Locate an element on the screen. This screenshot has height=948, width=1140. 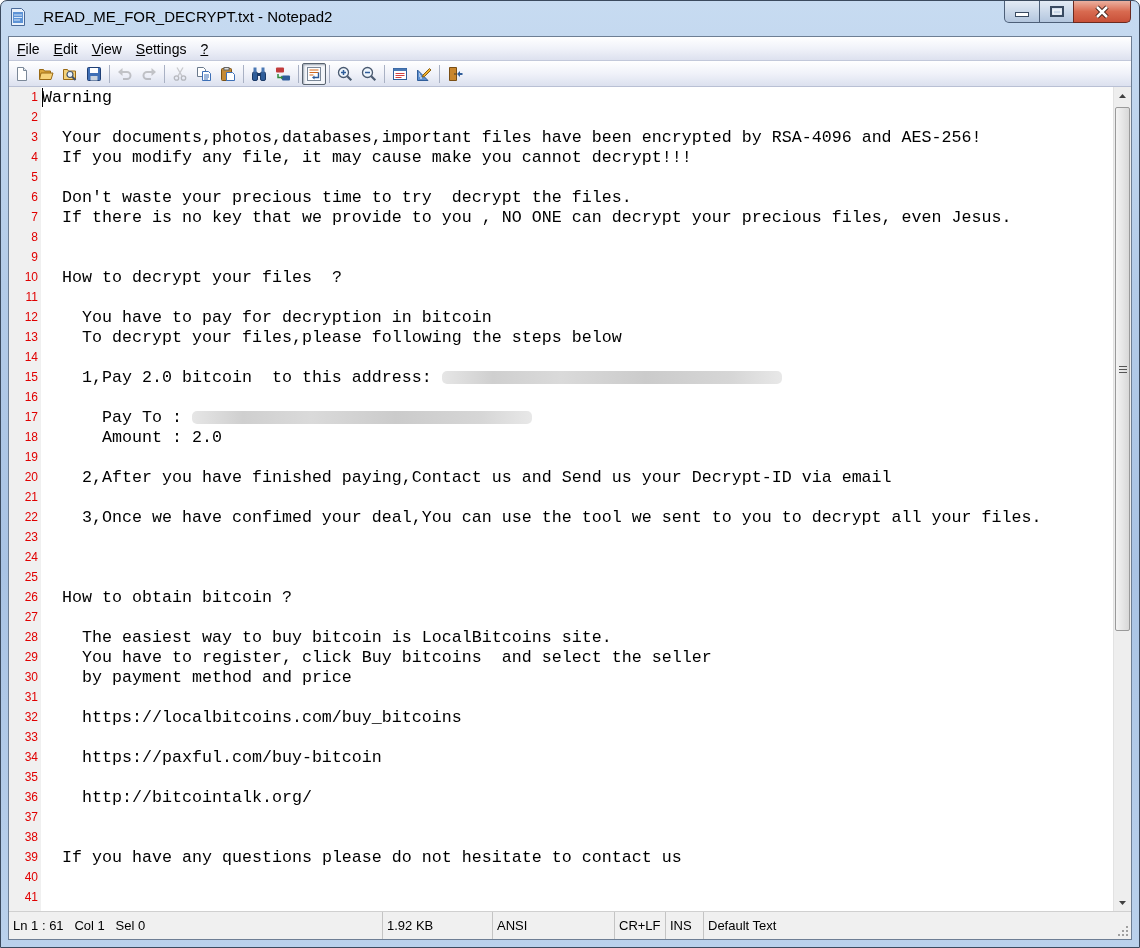
status-text: Default Text is located at coordinates (742, 925).